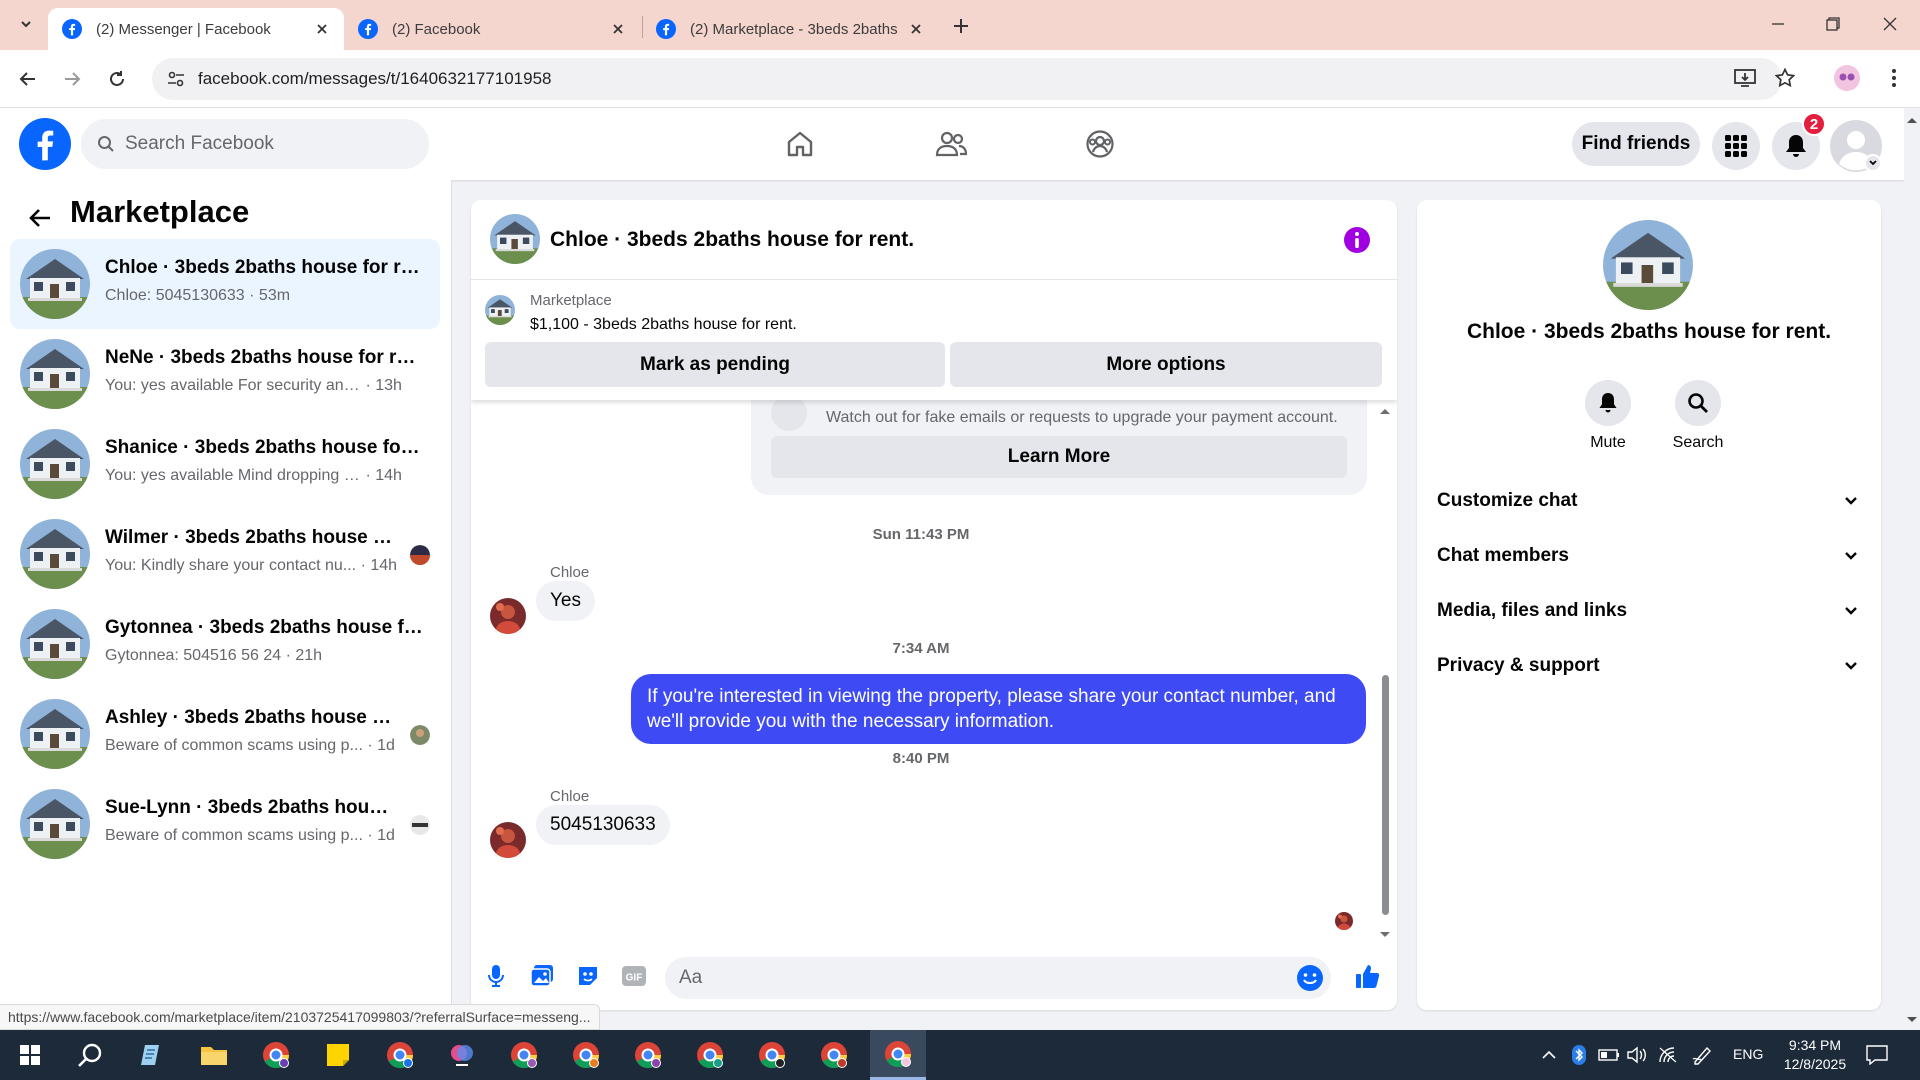 The height and width of the screenshot is (1080, 1920). What do you see at coordinates (1669, 1055) in the screenshot?
I see `network-icon` at bounding box center [1669, 1055].